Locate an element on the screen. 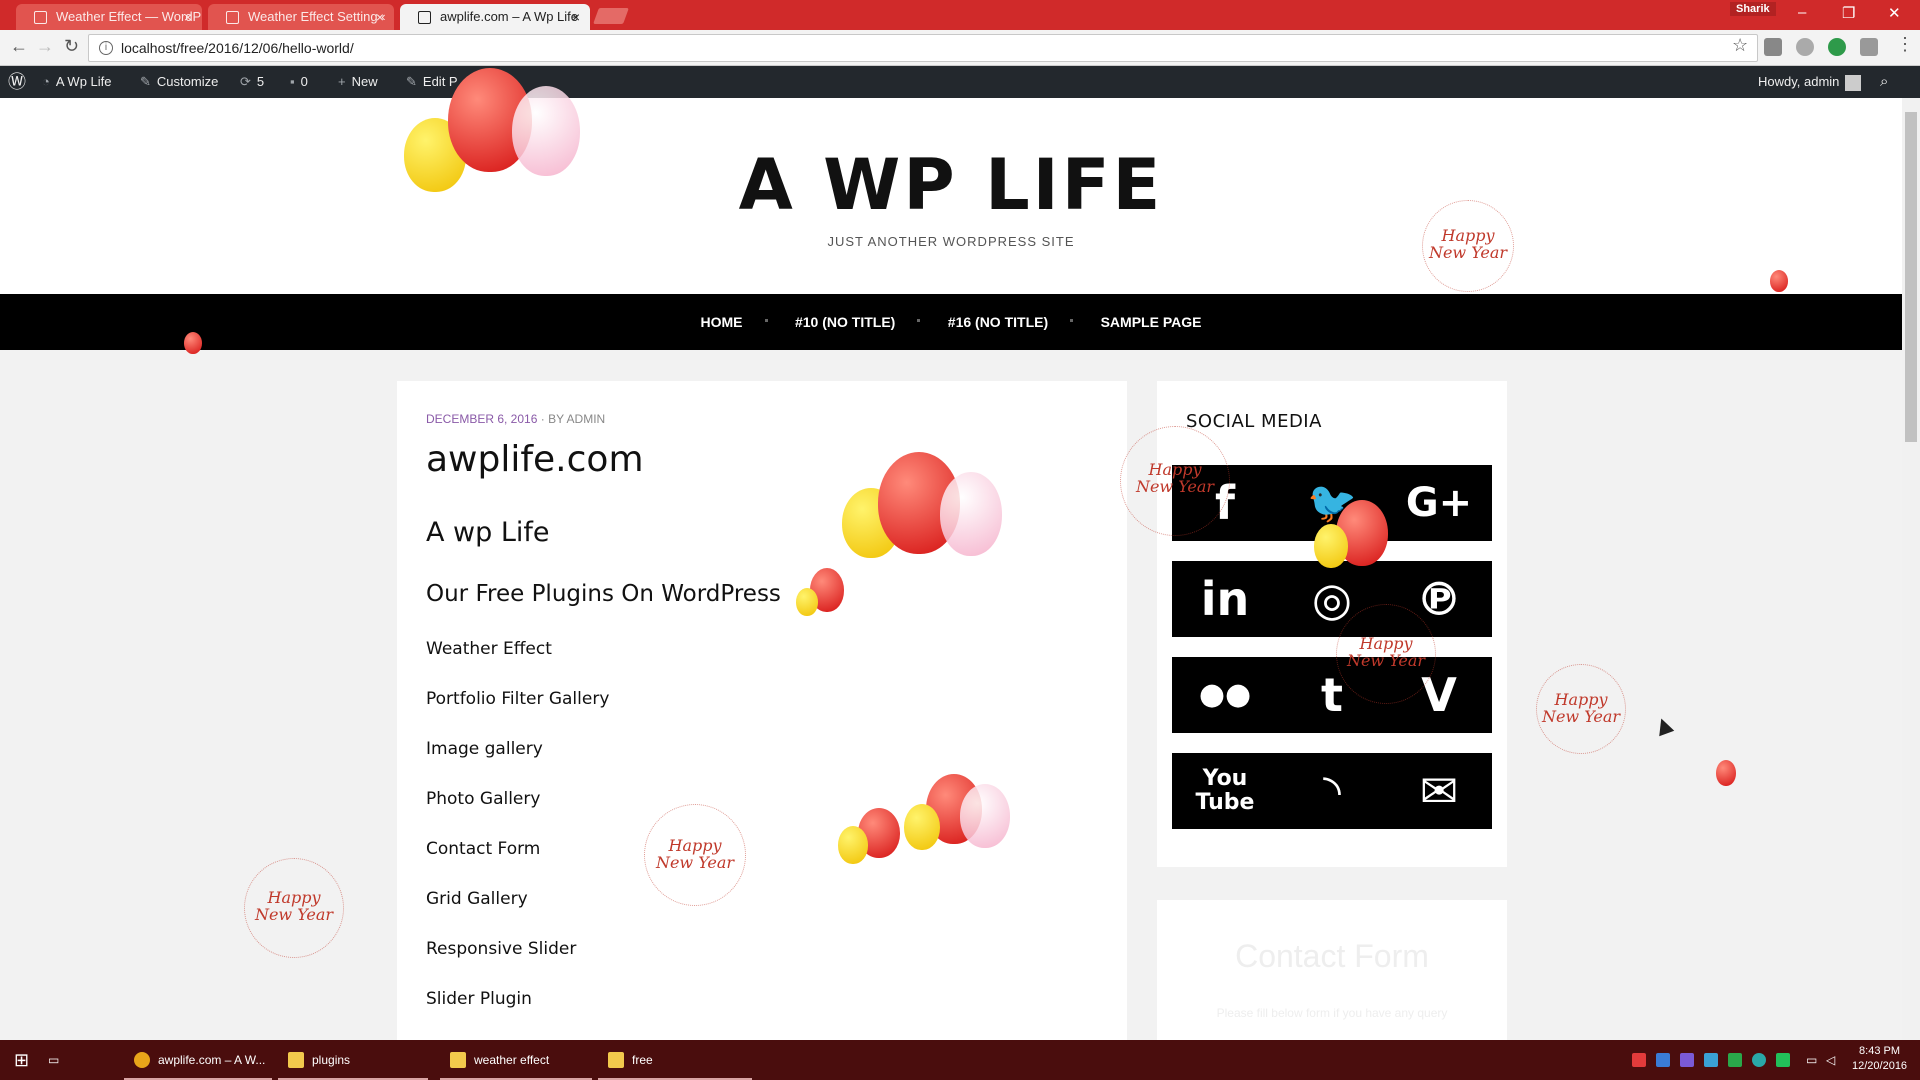  url-text: localhost/free/2016/12/06/hello-world/ is located at coordinates (237, 48).